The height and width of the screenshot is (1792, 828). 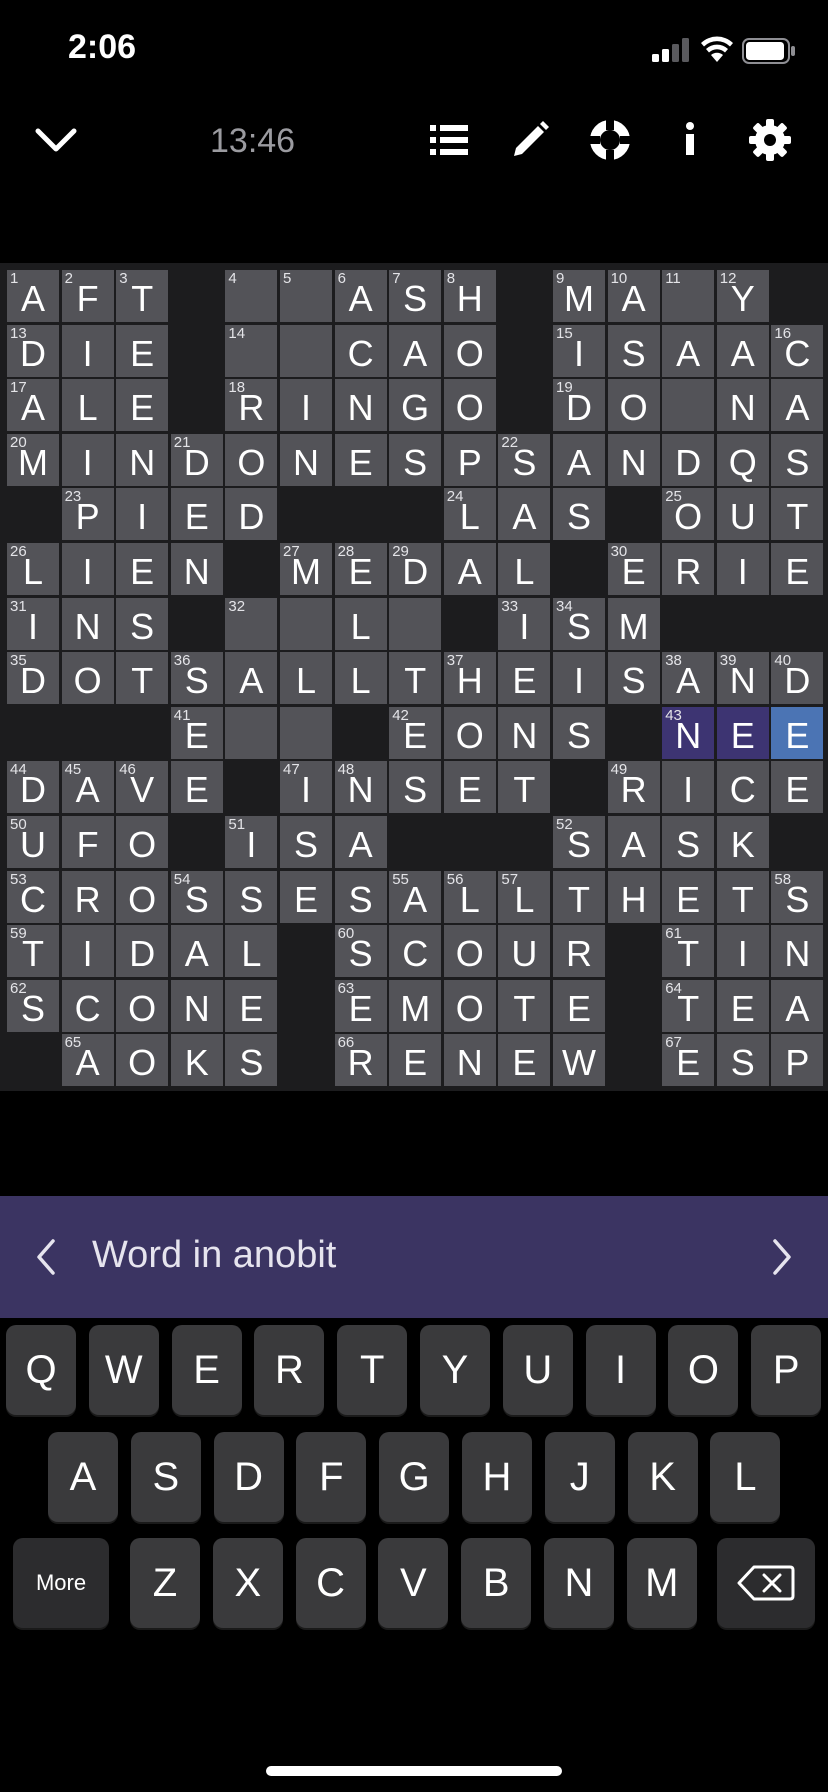 What do you see at coordinates (688, 1060) in the screenshot?
I see `grid-cell: 67 E` at bounding box center [688, 1060].